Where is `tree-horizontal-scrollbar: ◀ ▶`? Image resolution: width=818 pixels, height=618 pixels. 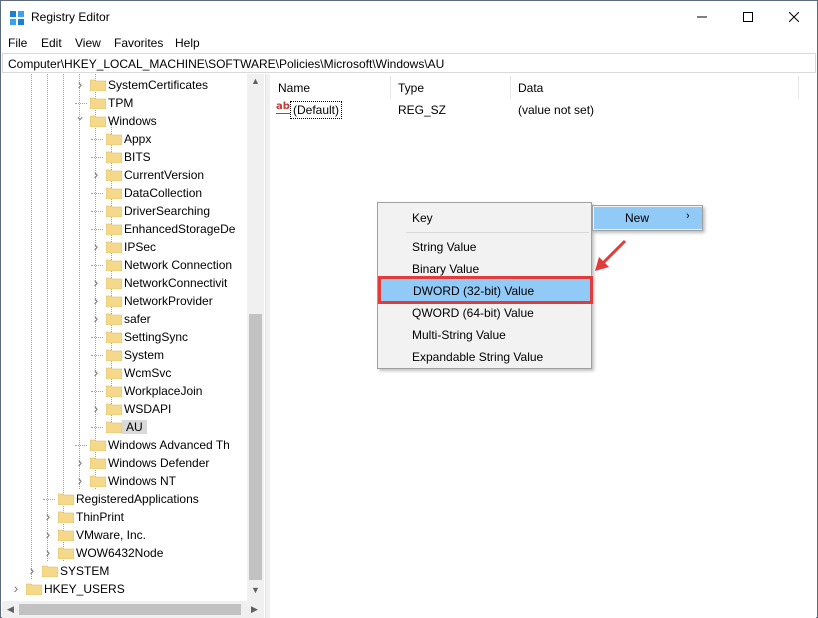
tree-horizontal-scrollbar: ◀ ▶ is located at coordinates (133, 609).